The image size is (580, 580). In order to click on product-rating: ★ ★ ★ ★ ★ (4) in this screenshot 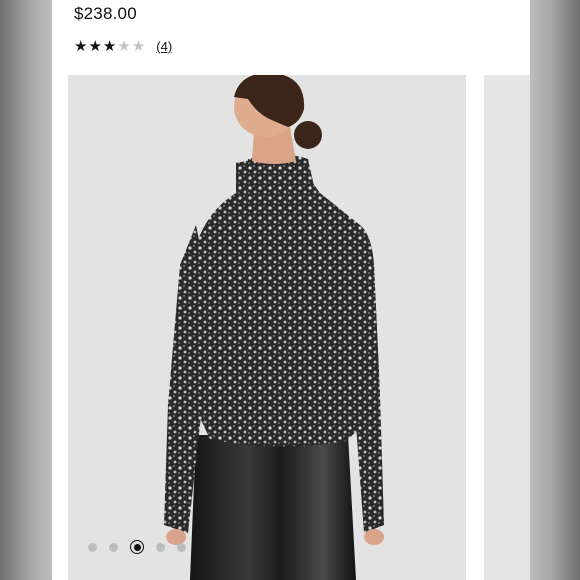, I will do `click(123, 46)`.